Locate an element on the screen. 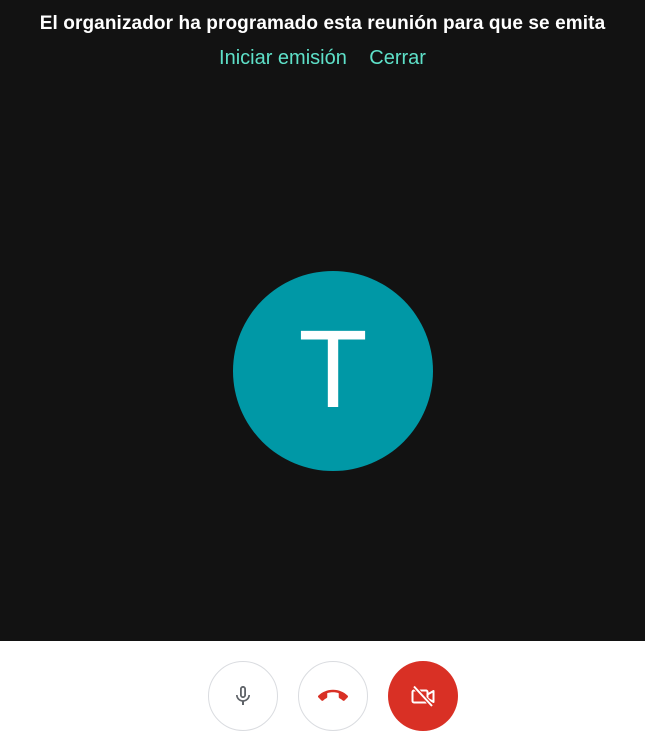 Image resolution: width=645 pixels, height=736 pixels. banner-actions: Iniciar emisión Cerrar is located at coordinates (322, 58).